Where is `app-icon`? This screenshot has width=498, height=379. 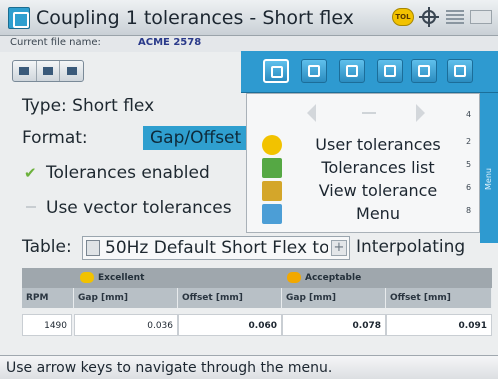 app-icon is located at coordinates (19, 18).